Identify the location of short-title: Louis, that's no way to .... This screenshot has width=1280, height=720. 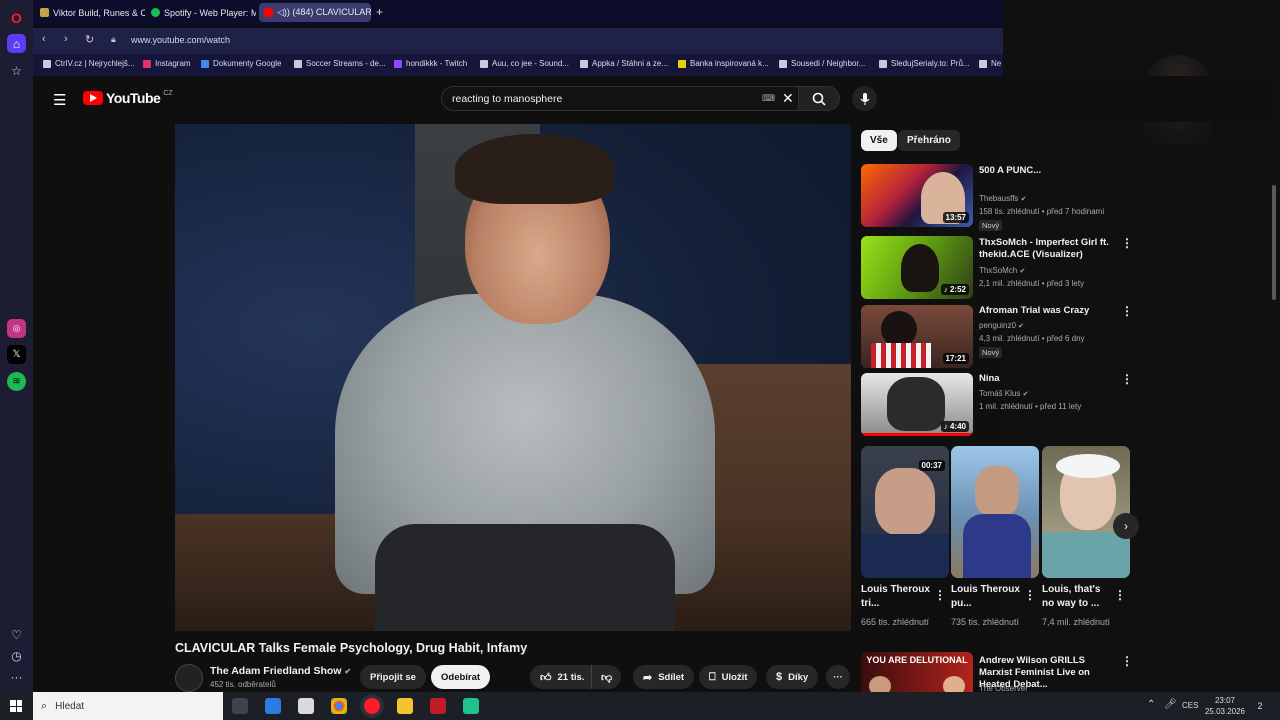
(1078, 597).